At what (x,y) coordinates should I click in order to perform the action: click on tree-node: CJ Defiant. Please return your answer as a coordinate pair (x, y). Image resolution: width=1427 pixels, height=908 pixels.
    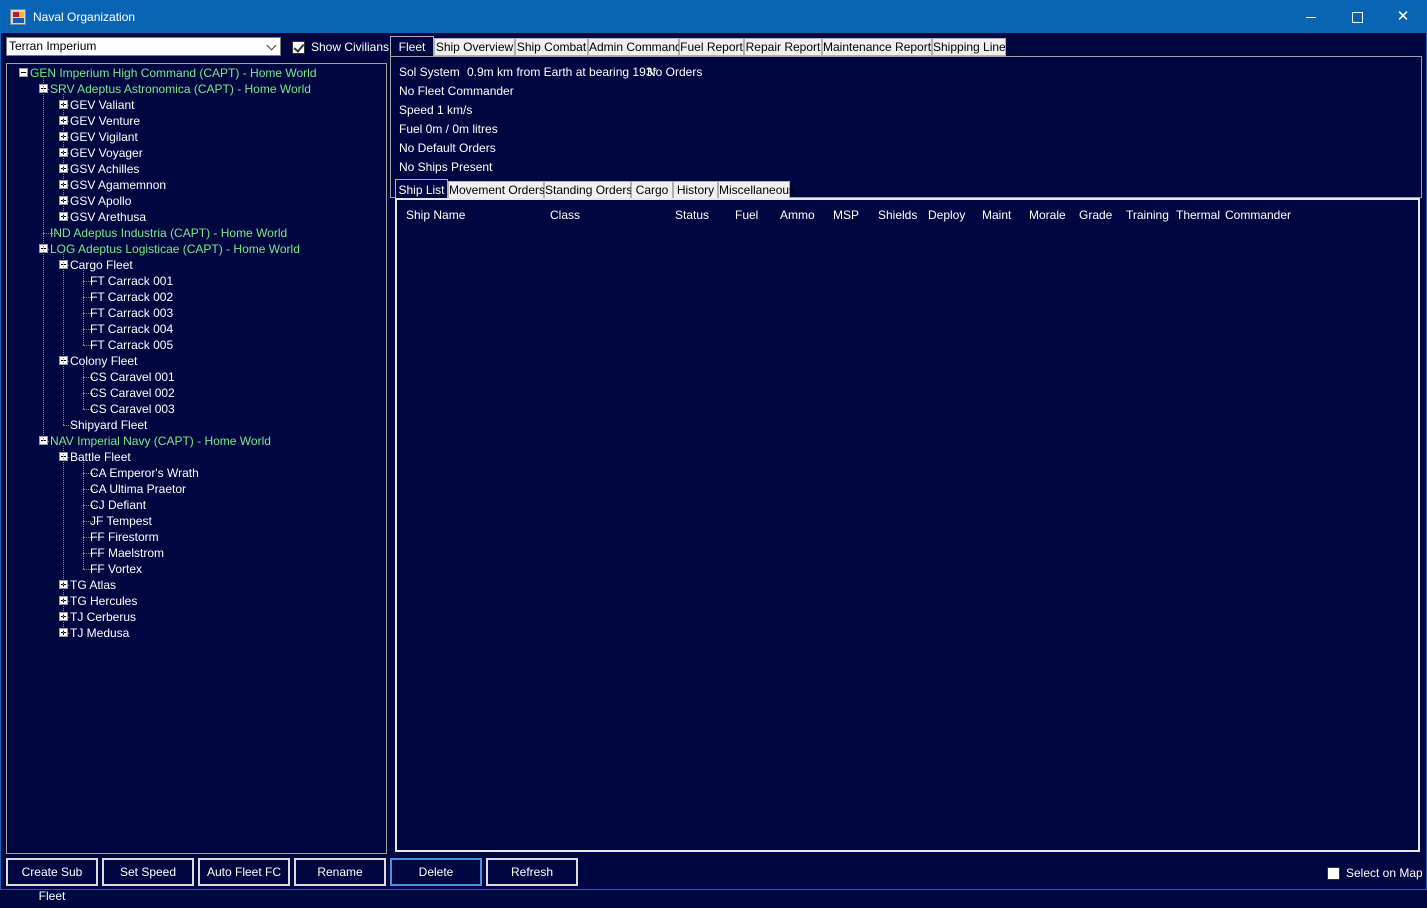
    Looking at the image, I should click on (118, 505).